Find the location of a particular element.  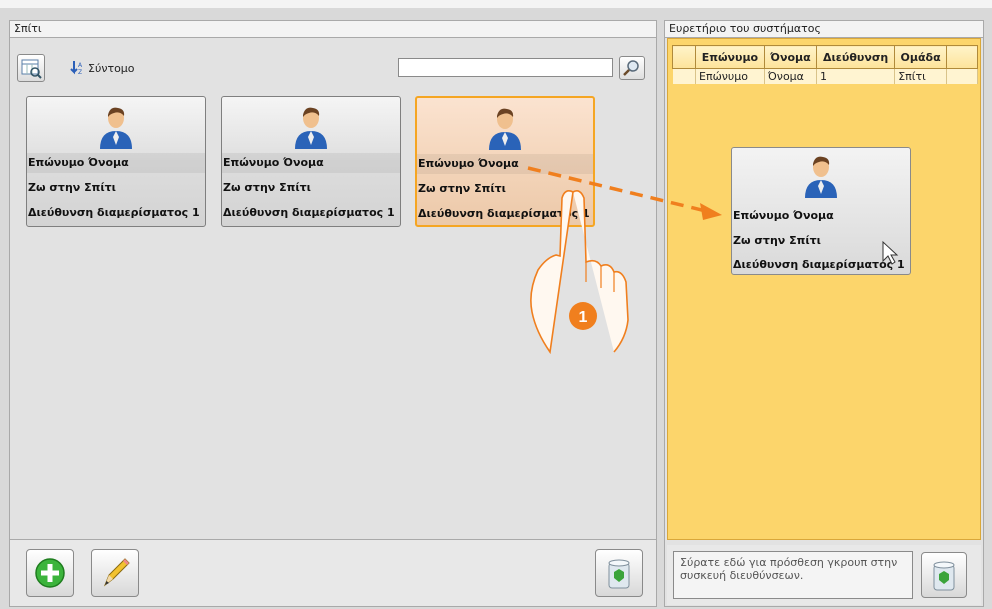

search-icon is located at coordinates (631, 68).